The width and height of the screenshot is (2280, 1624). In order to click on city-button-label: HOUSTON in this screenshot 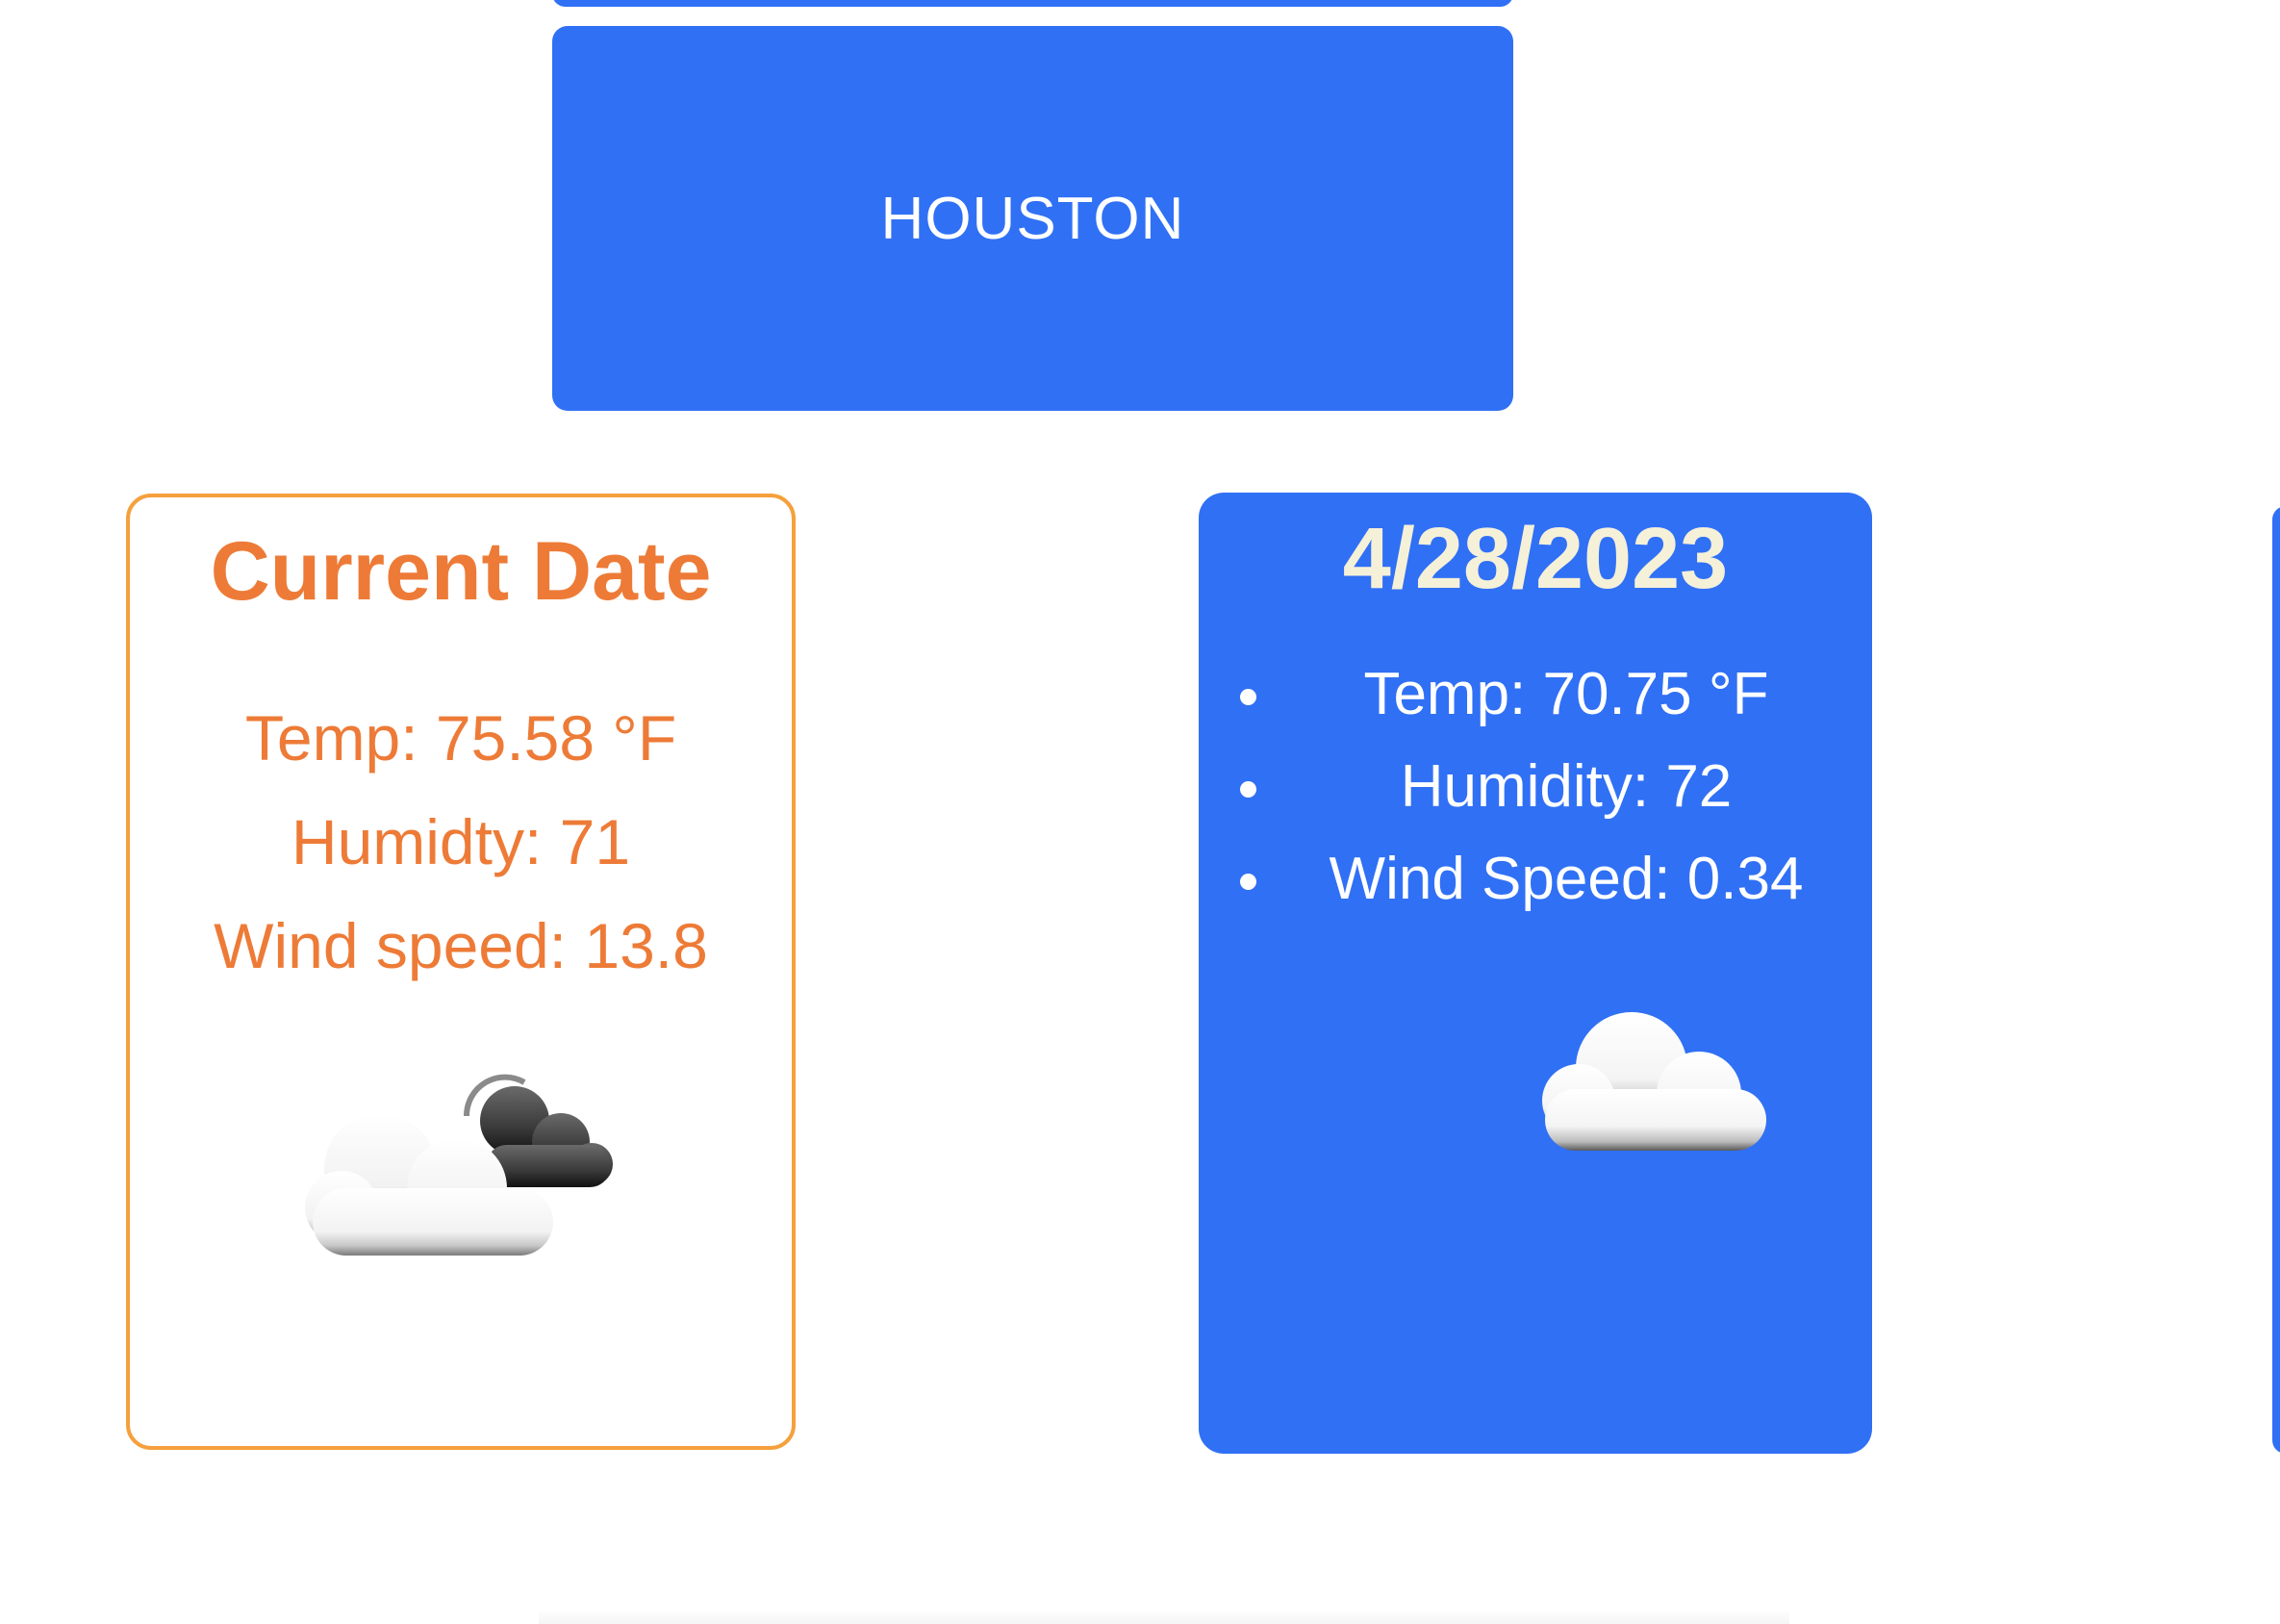, I will do `click(1032, 218)`.